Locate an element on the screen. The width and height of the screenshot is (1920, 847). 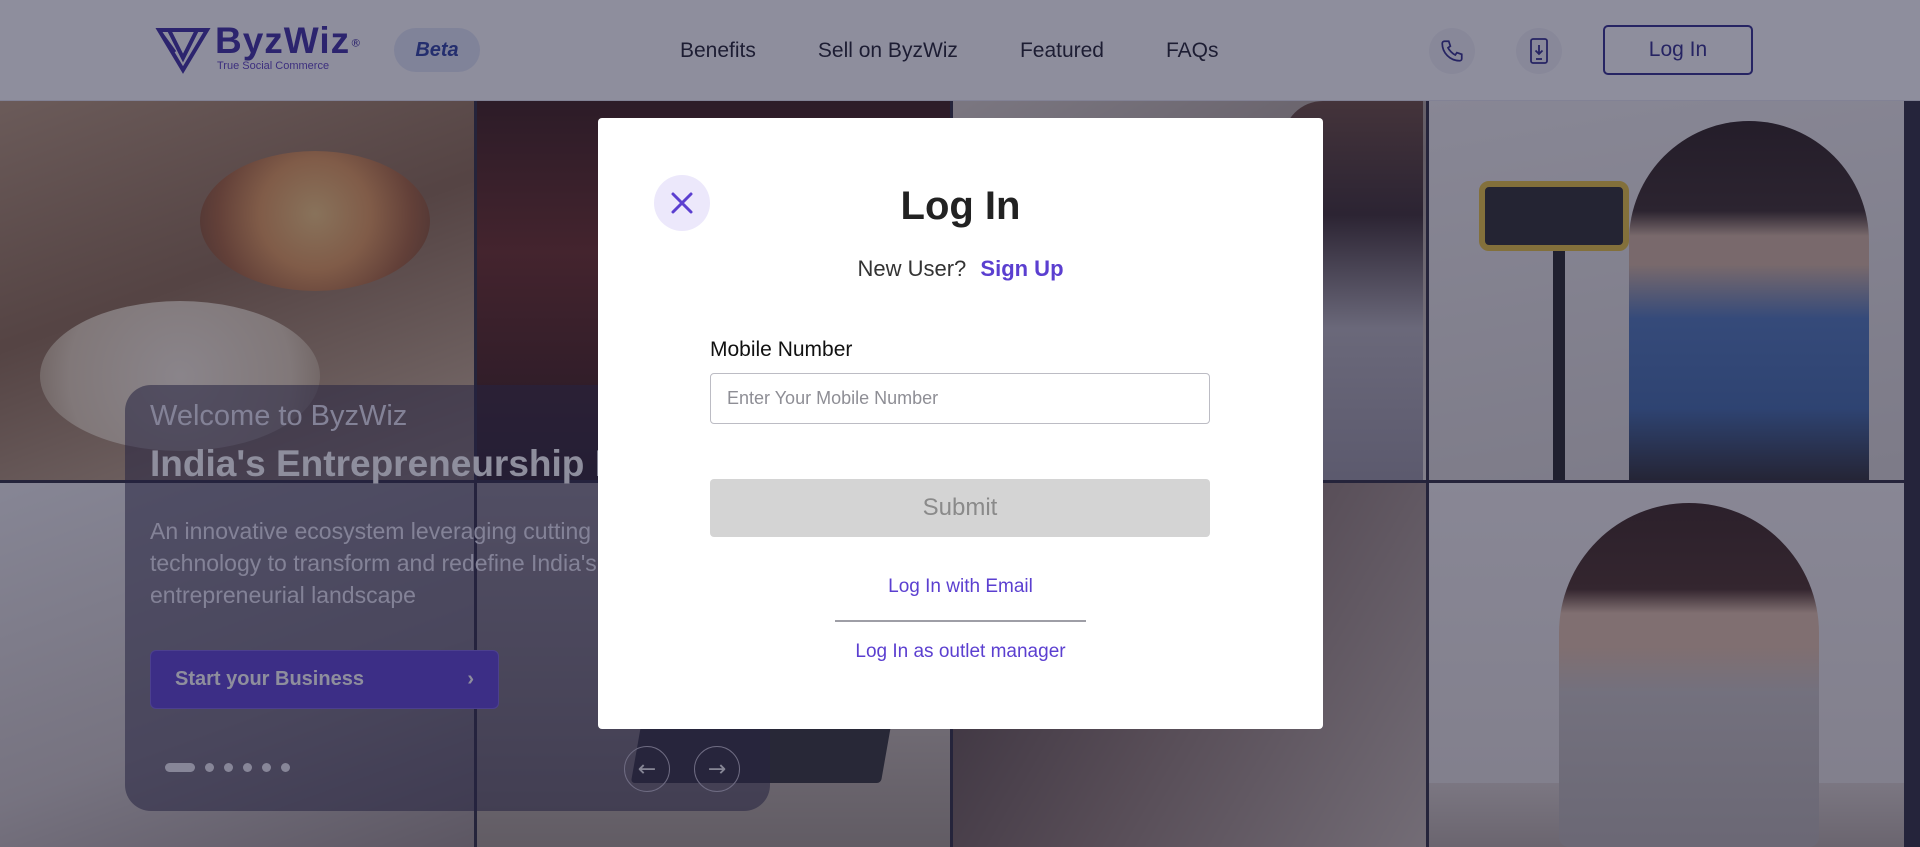
new-user-prompt: New User? Sign Up is located at coordinates (960, 269).